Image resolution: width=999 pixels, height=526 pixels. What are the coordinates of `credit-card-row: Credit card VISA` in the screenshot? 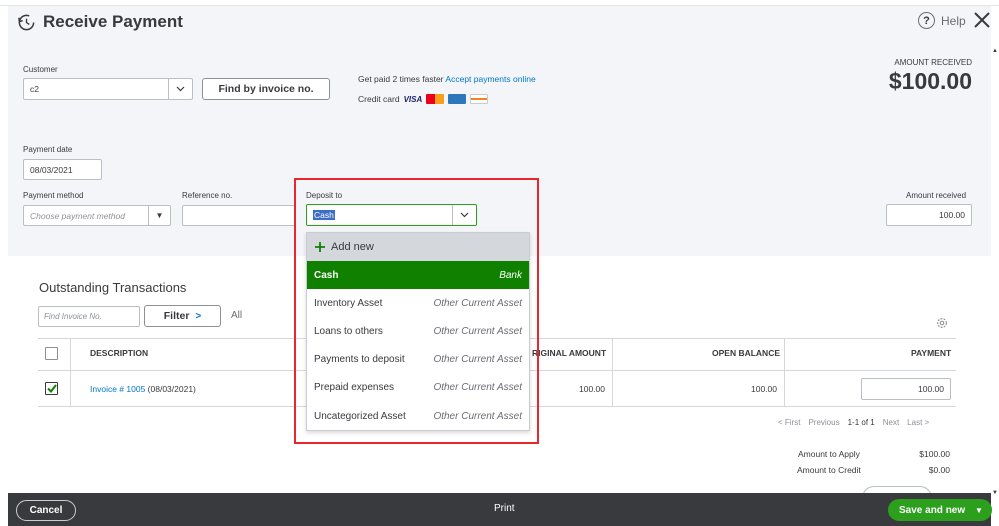 It's located at (423, 99).